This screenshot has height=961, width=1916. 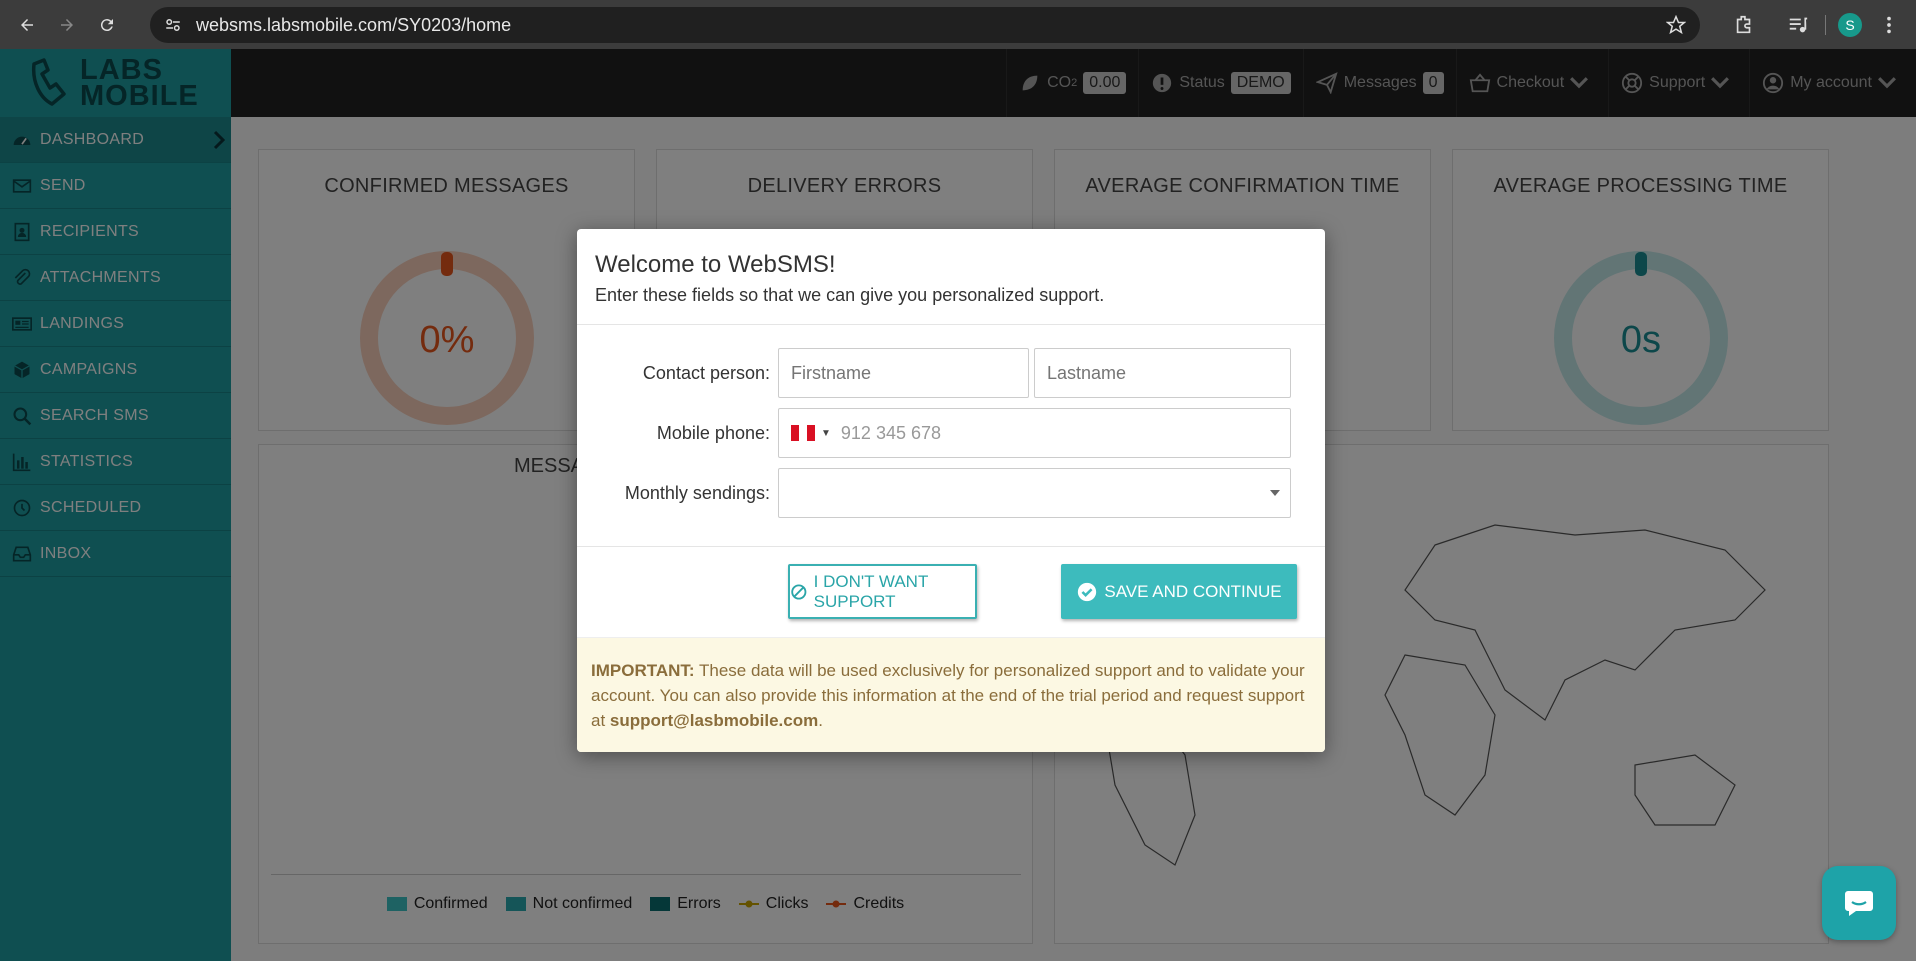 What do you see at coordinates (803, 433) in the screenshot?
I see `peru-flag-icon` at bounding box center [803, 433].